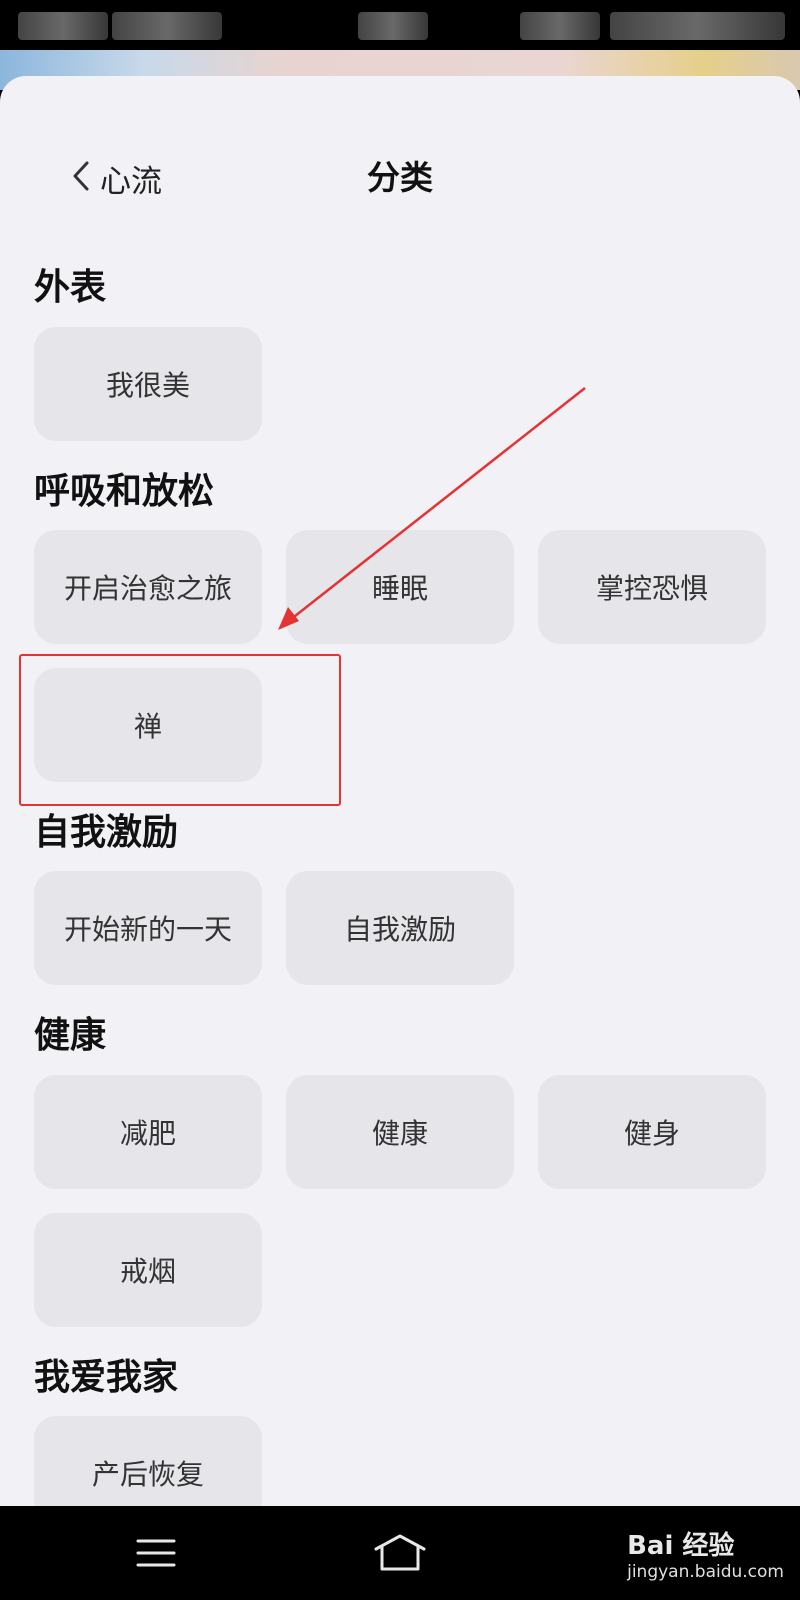 This screenshot has height=1600, width=800. I want to click on back-label: 心流, so click(131, 181).